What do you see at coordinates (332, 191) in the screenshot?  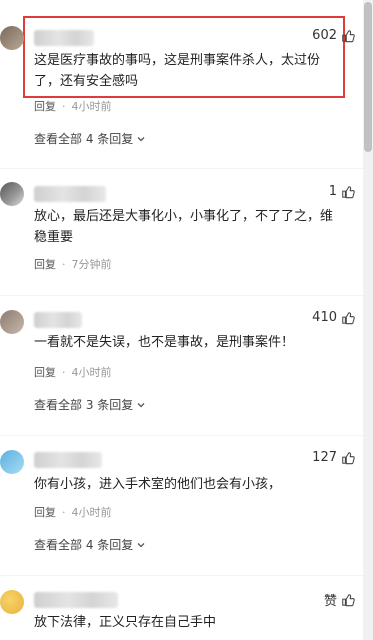 I see `like-count: 1` at bounding box center [332, 191].